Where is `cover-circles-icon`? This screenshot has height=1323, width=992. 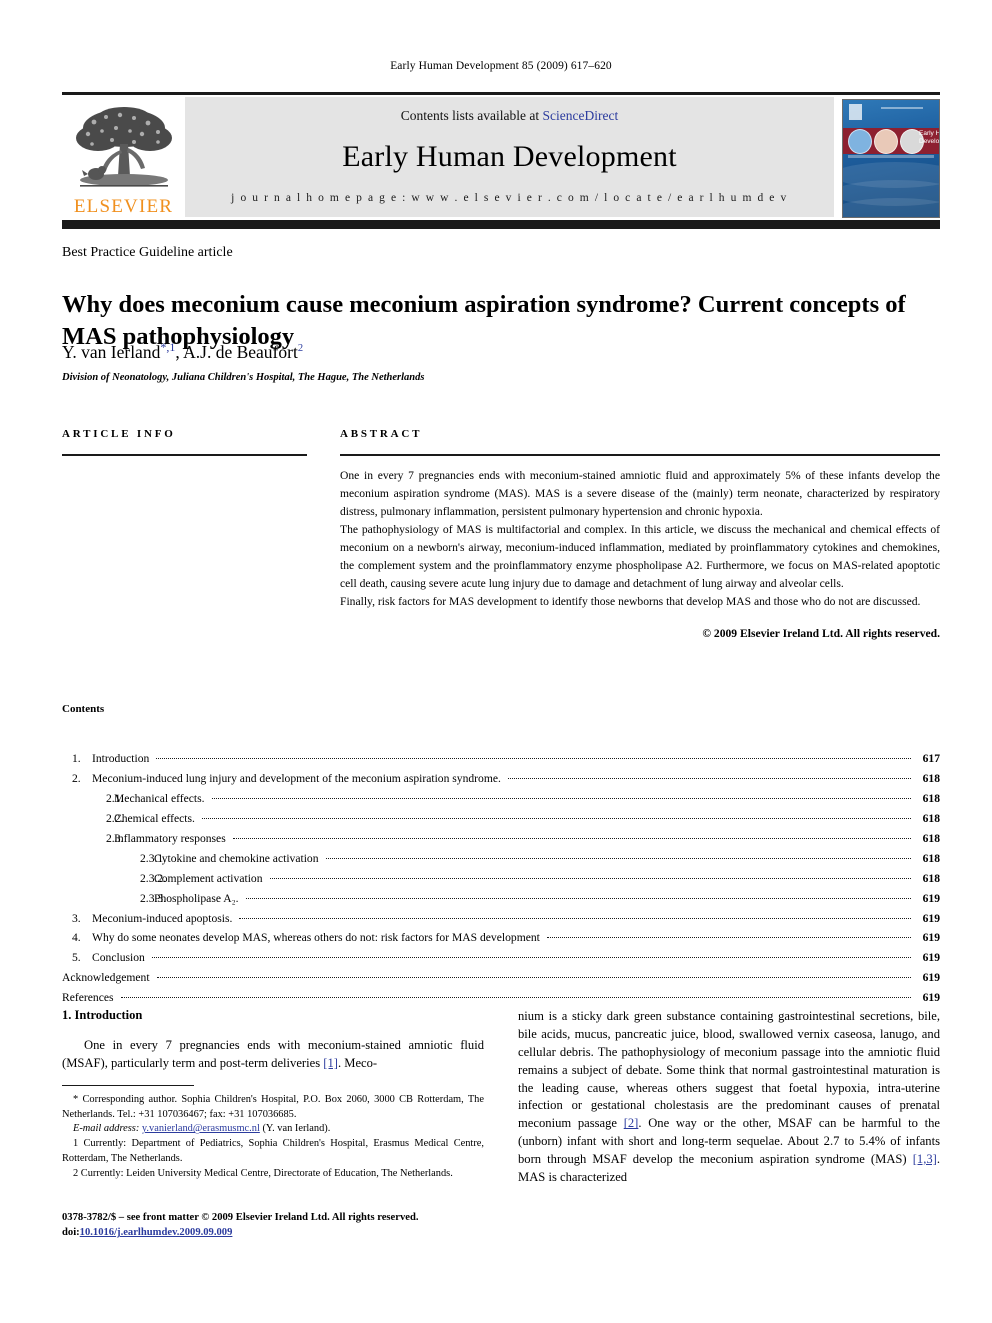
cover-circles-icon is located at coordinates (886, 141).